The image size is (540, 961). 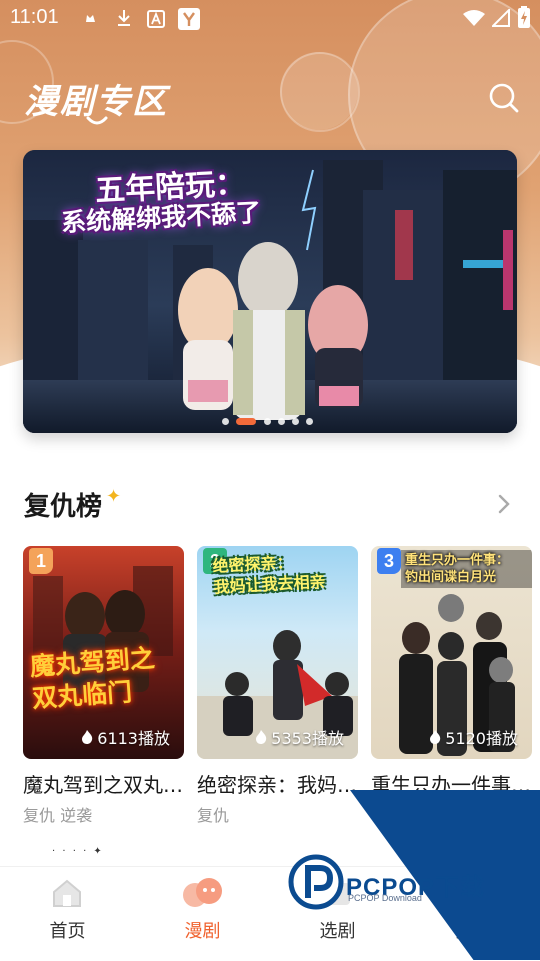 What do you see at coordinates (481, 738) in the screenshot?
I see `play-count-text: 5120播放` at bounding box center [481, 738].